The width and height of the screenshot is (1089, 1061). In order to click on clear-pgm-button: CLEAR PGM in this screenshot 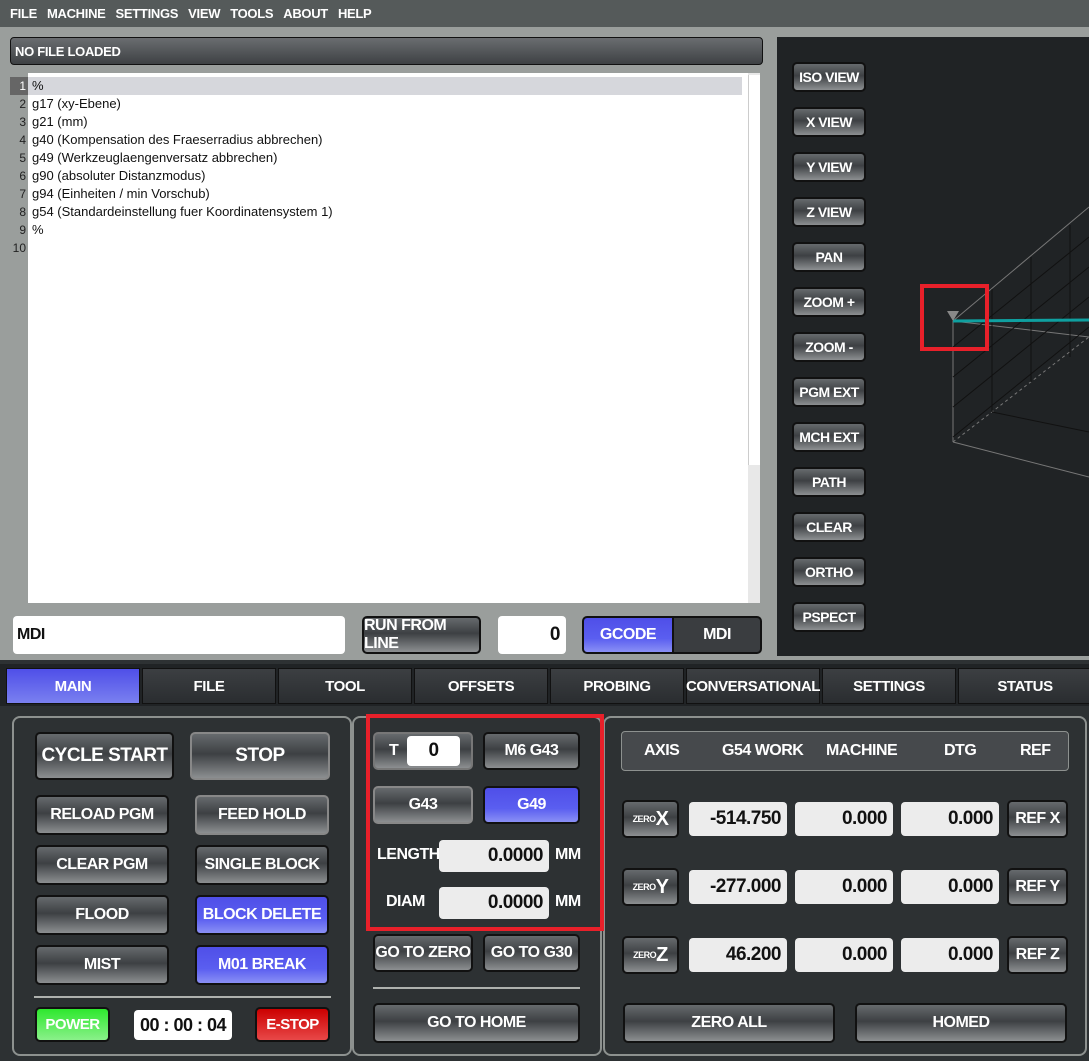, I will do `click(102, 865)`.